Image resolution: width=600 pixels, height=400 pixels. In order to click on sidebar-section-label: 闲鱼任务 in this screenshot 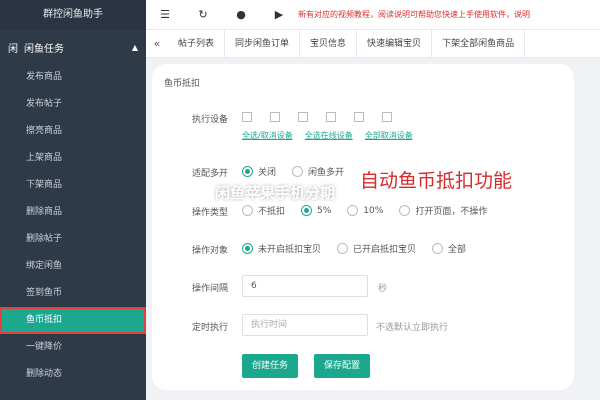, I will do `click(44, 49)`.